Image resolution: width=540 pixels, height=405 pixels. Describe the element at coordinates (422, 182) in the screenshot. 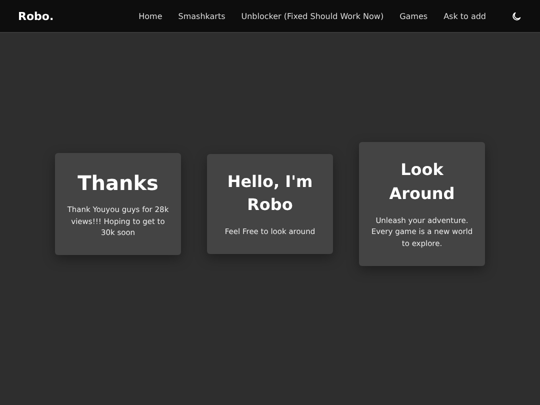

I see `card-title: Look Around` at that location.